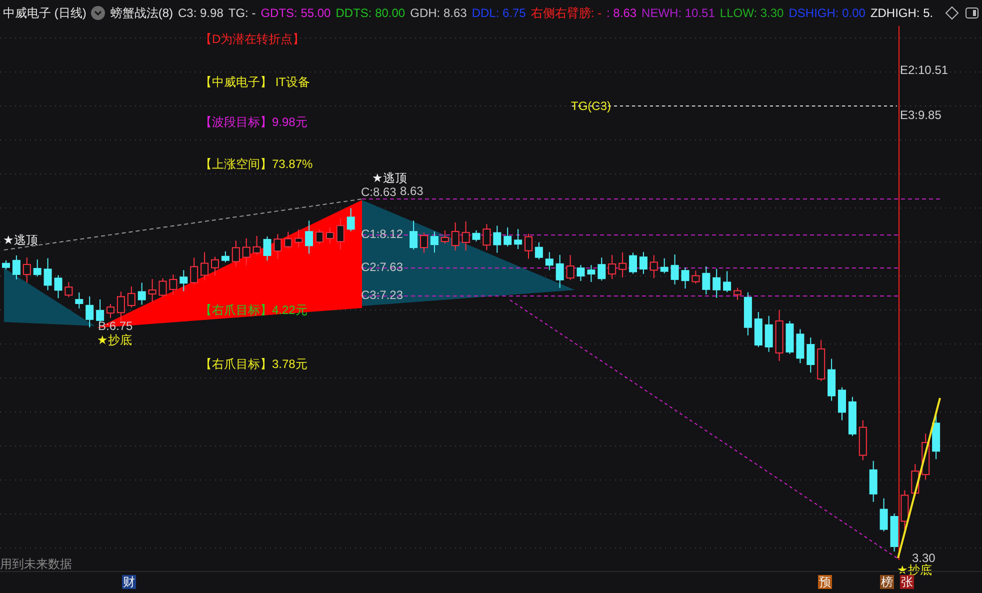  What do you see at coordinates (371, 13) in the screenshot?
I see `indicator-value: DDTS: 80.00` at bounding box center [371, 13].